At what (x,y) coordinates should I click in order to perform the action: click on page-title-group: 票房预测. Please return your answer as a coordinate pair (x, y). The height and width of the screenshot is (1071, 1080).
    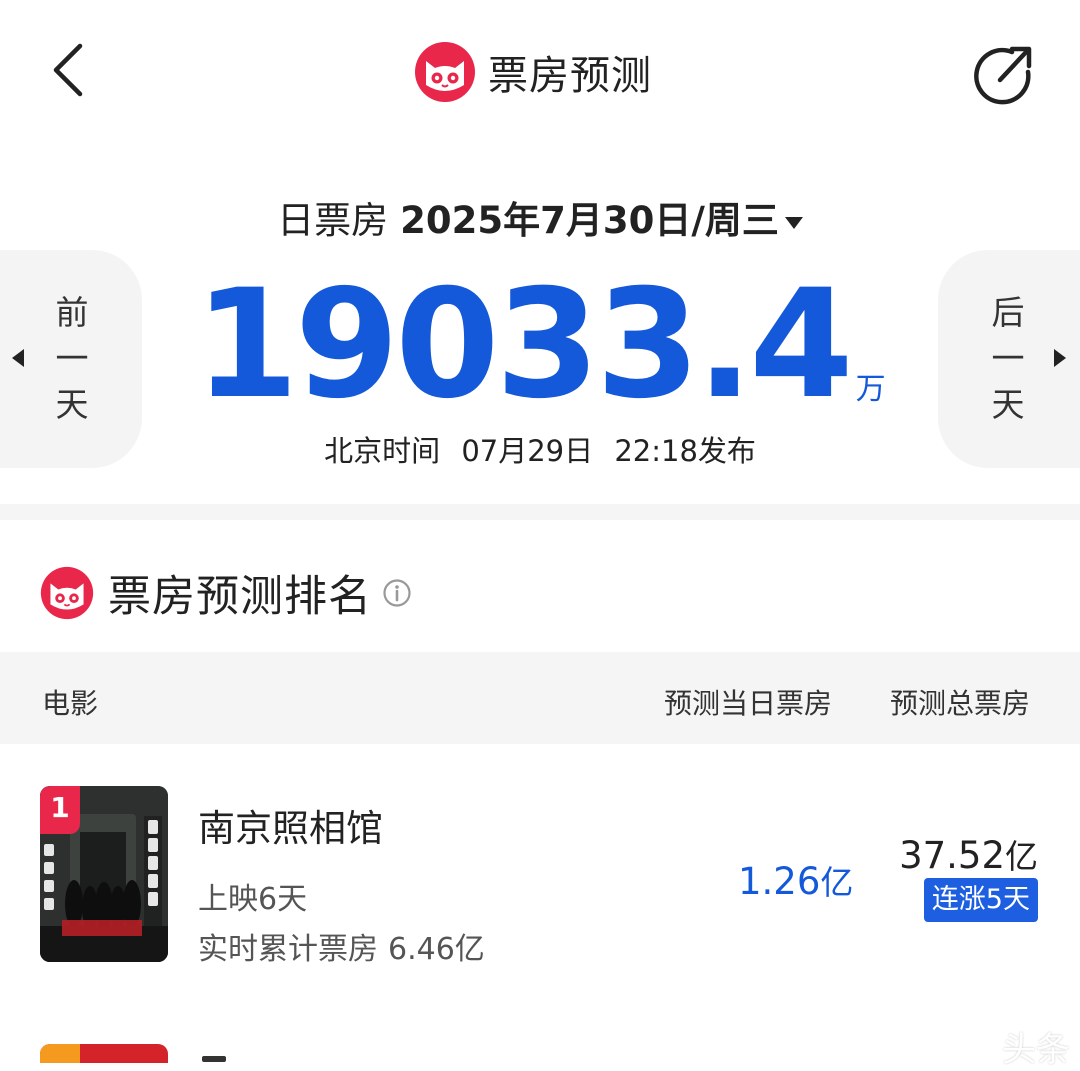
    Looking at the image, I should click on (533, 72).